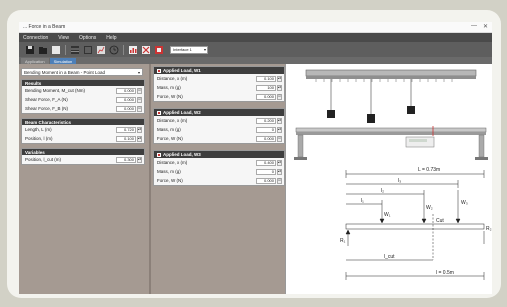 This screenshot has width=507, height=307. Describe the element at coordinates (474, 26) in the screenshot. I see `minimize-button: —` at that location.